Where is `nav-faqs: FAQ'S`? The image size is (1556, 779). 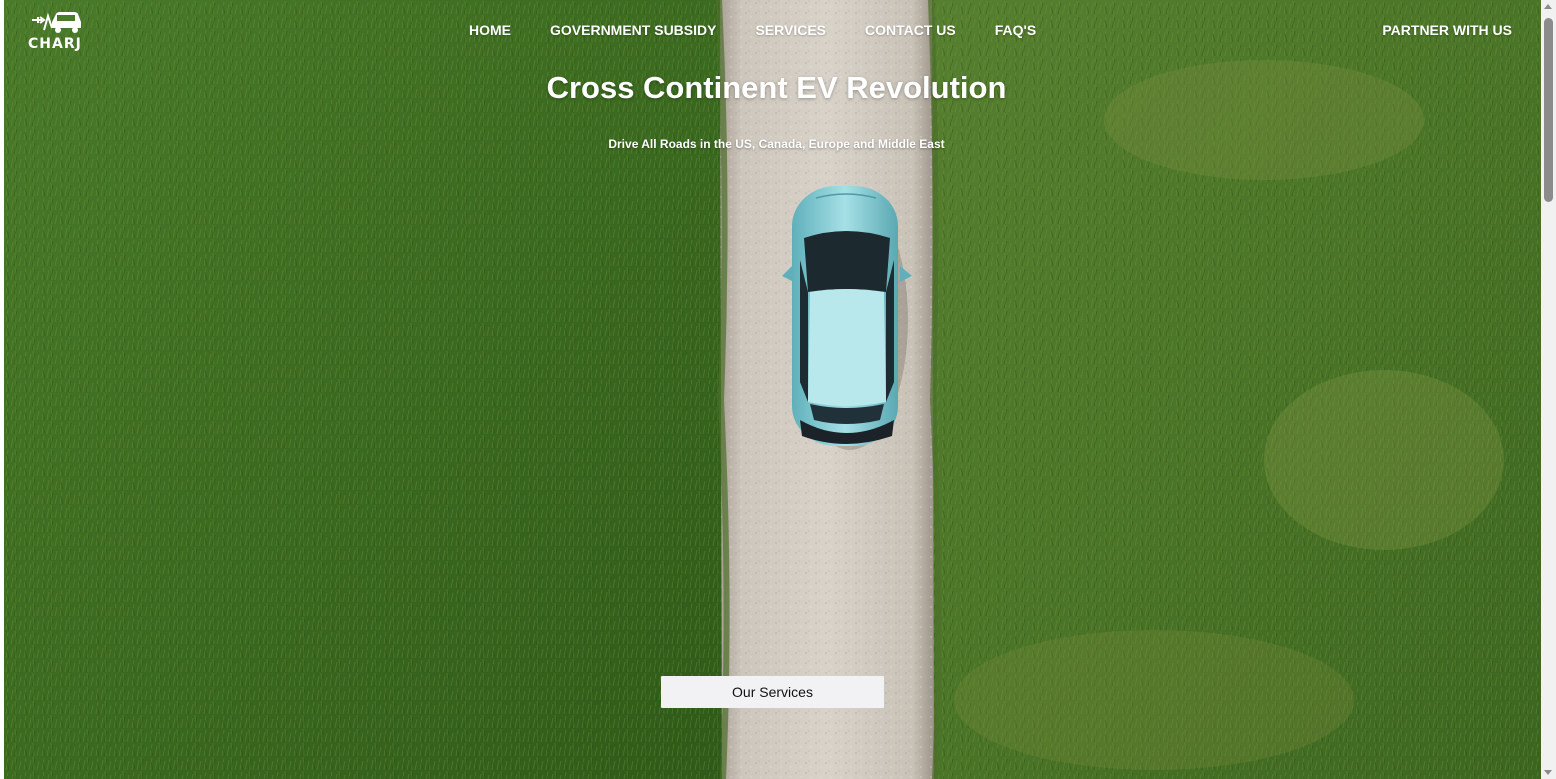
nav-faqs: FAQ'S is located at coordinates (1015, 30).